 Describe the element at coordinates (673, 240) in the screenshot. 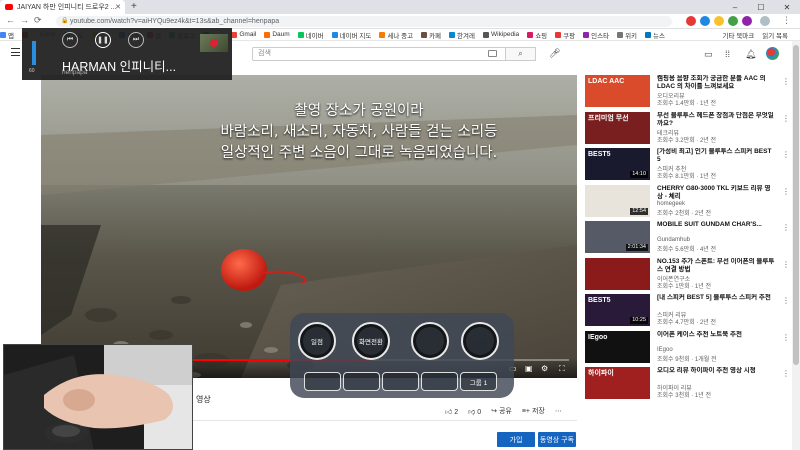

I see `recommendation-channel: Gundamhub` at that location.